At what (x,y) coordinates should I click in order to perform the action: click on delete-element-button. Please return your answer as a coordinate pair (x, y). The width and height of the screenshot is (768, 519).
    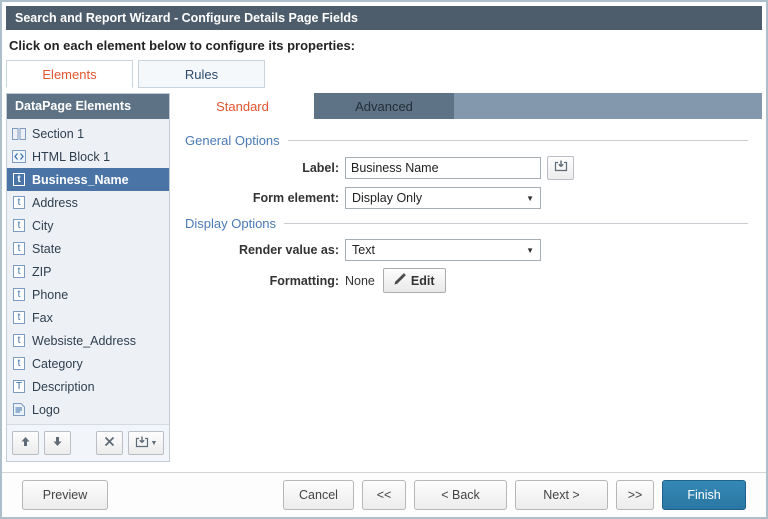
    Looking at the image, I should click on (109, 443).